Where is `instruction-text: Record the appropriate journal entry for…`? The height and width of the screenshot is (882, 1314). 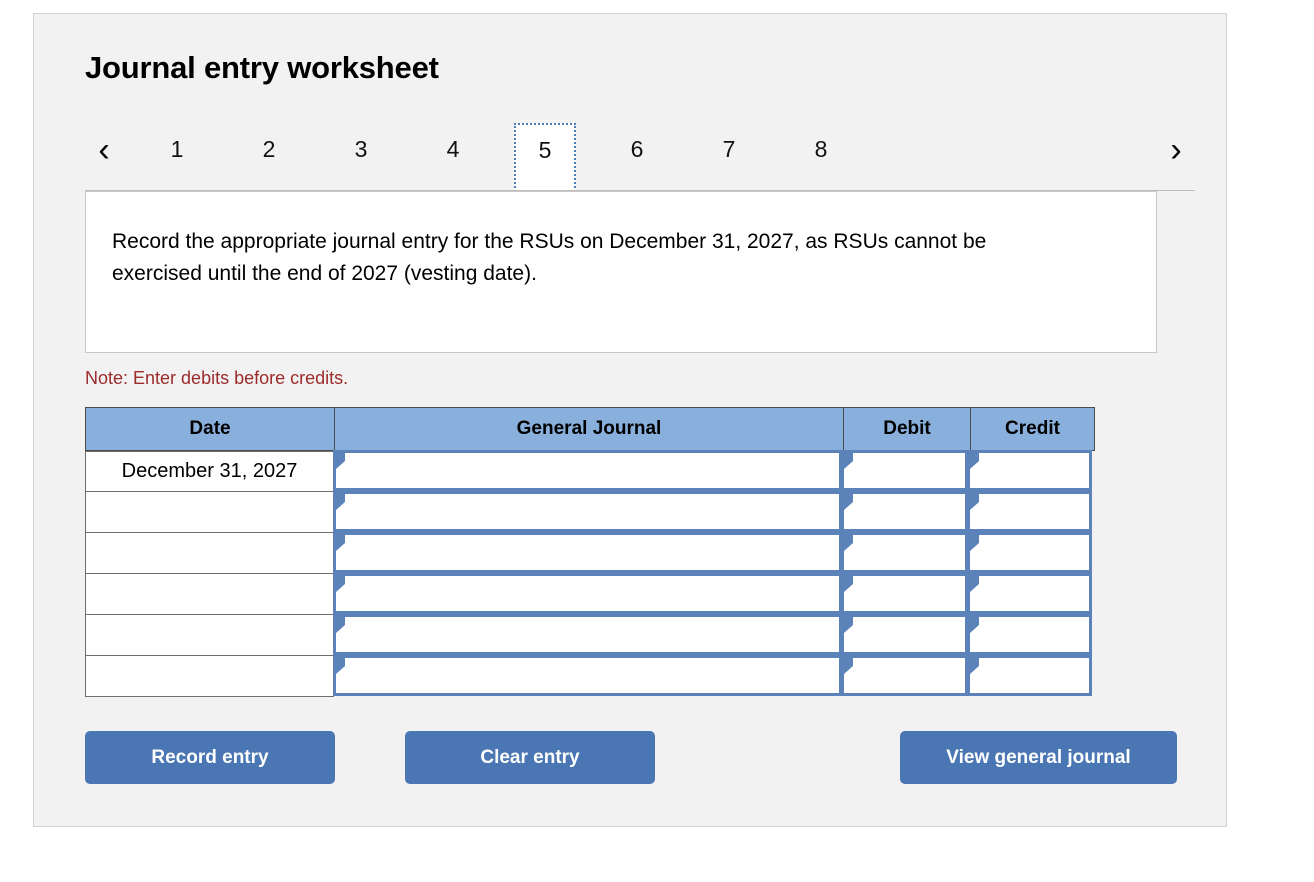 instruction-text: Record the appropriate journal entry for… is located at coordinates (549, 257).